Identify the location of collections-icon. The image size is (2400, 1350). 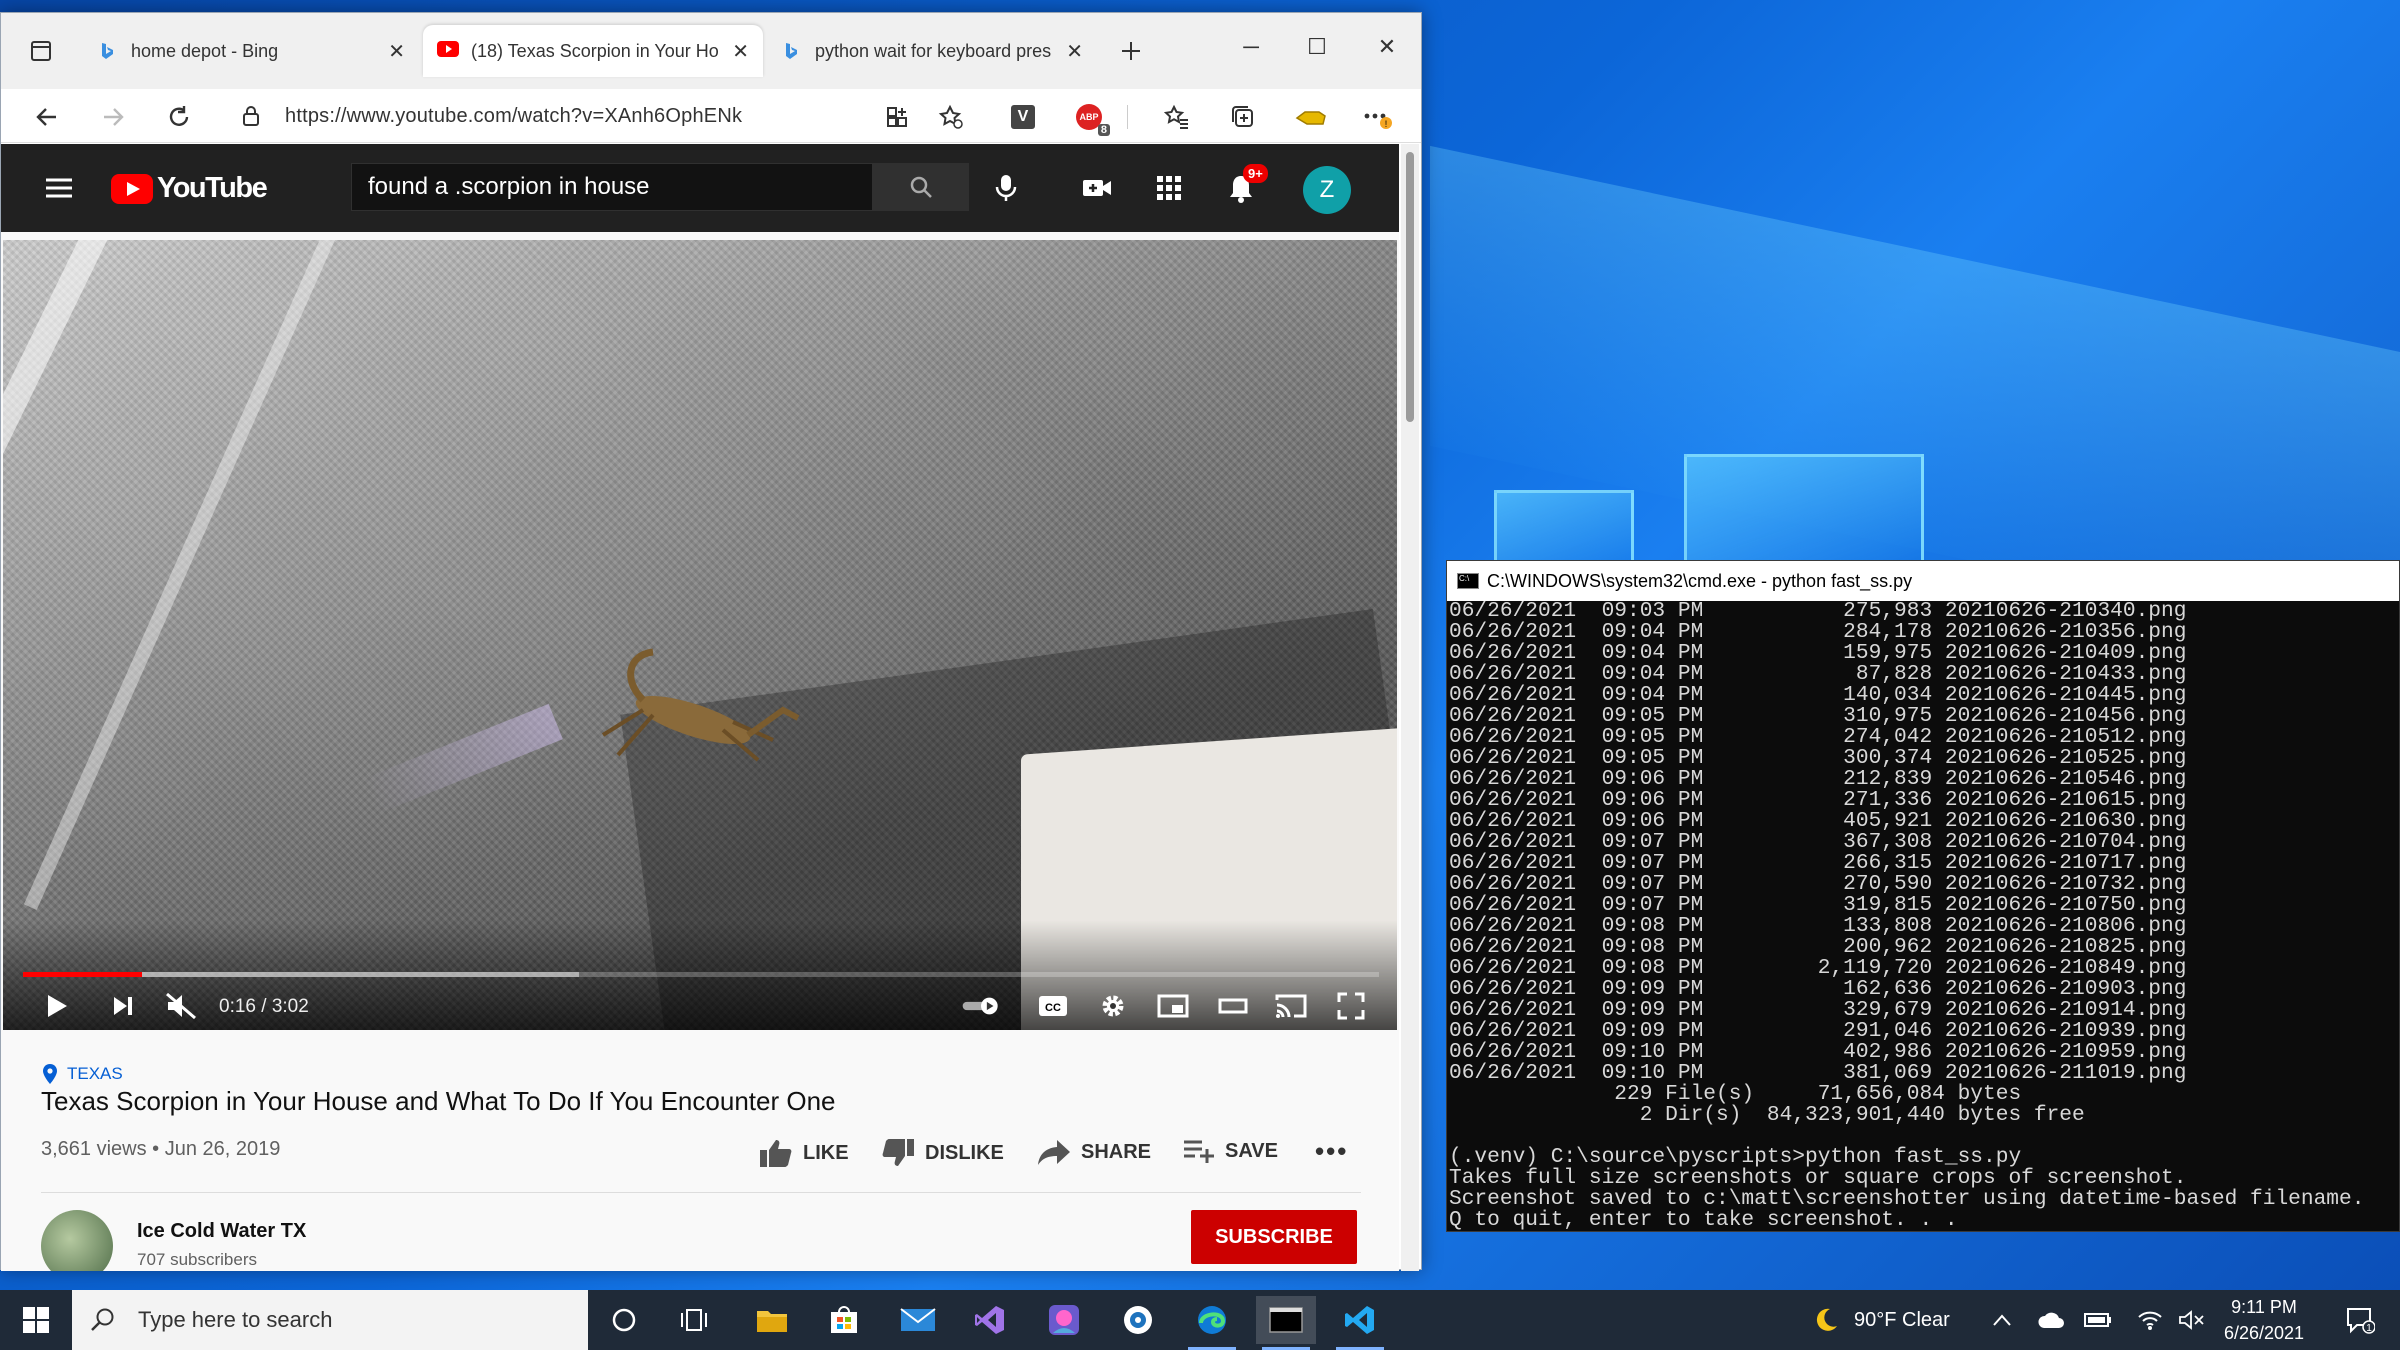
(1243, 117).